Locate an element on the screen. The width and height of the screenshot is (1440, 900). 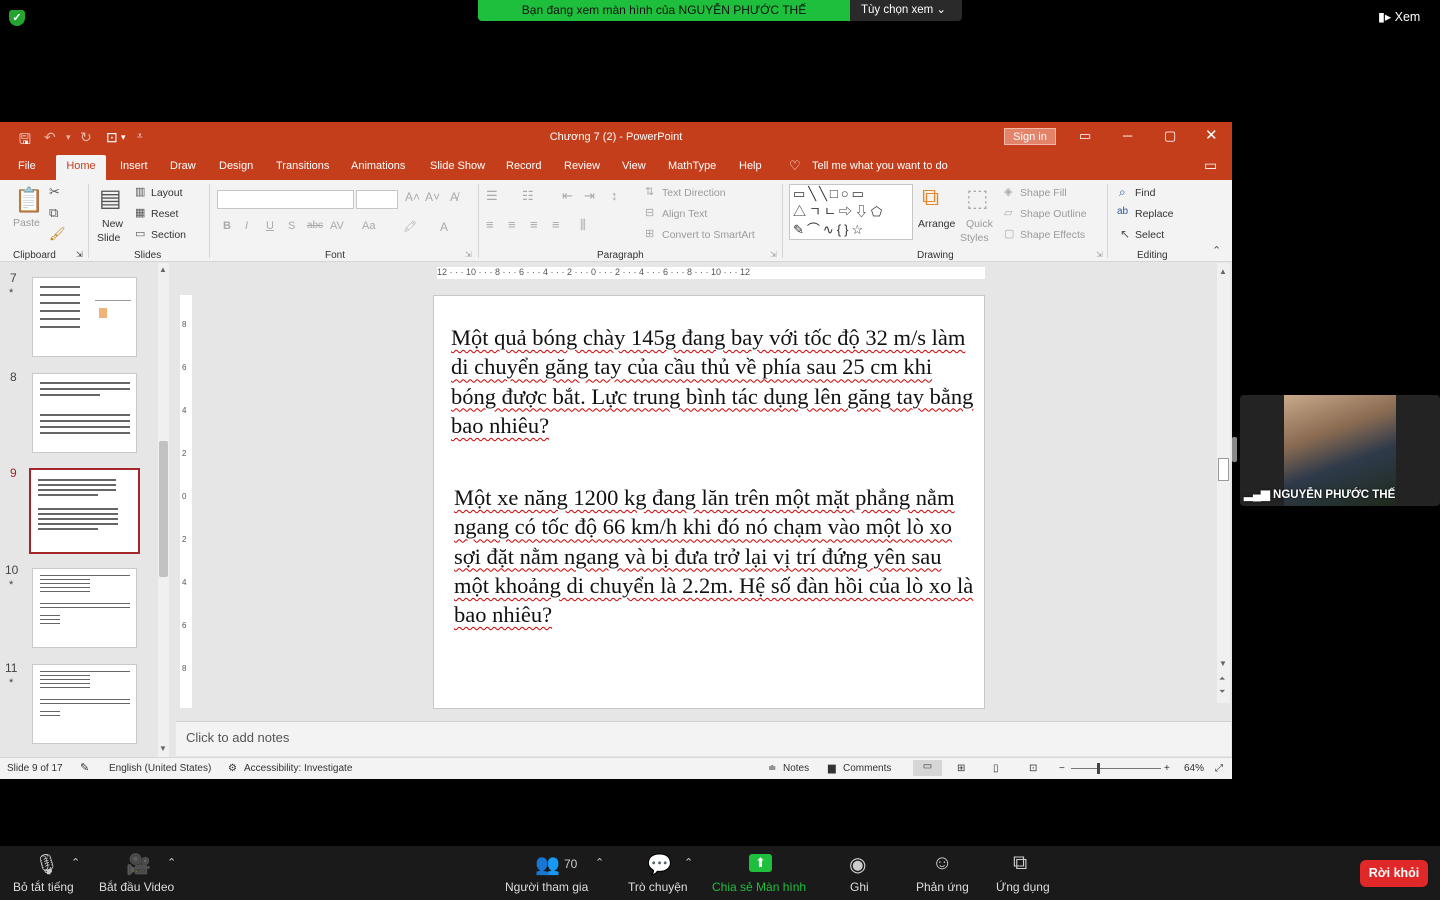
font-size-combo is located at coordinates (377, 199).